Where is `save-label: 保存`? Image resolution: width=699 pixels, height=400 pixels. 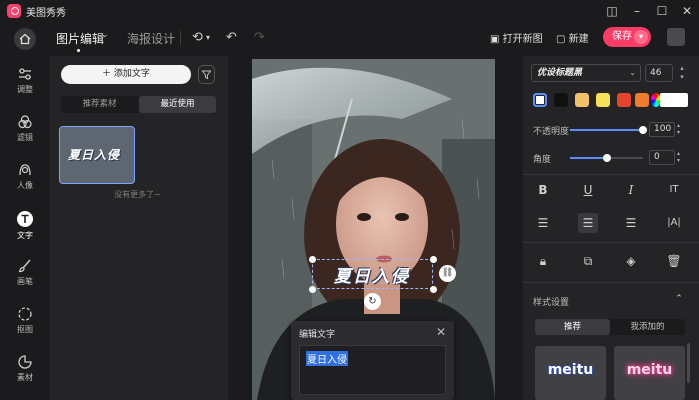 save-label: 保存 is located at coordinates (622, 36).